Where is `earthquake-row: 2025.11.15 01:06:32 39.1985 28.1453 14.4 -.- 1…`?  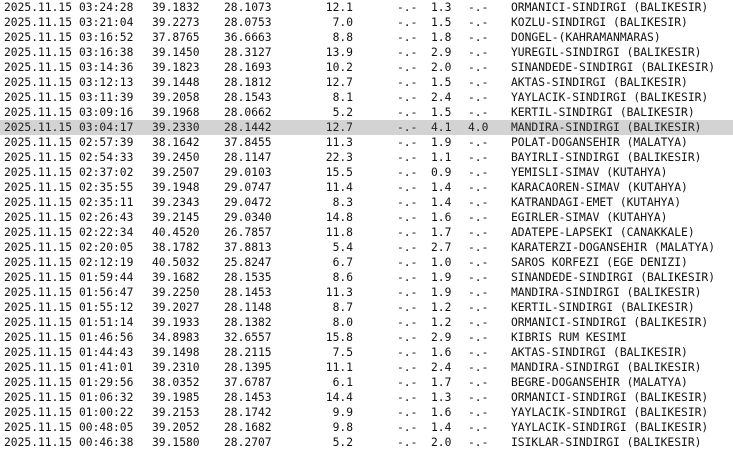
earthquake-row: 2025.11.15 01:06:32 39.1985 28.1453 14.4 -.- 1… is located at coordinates (366, 397).